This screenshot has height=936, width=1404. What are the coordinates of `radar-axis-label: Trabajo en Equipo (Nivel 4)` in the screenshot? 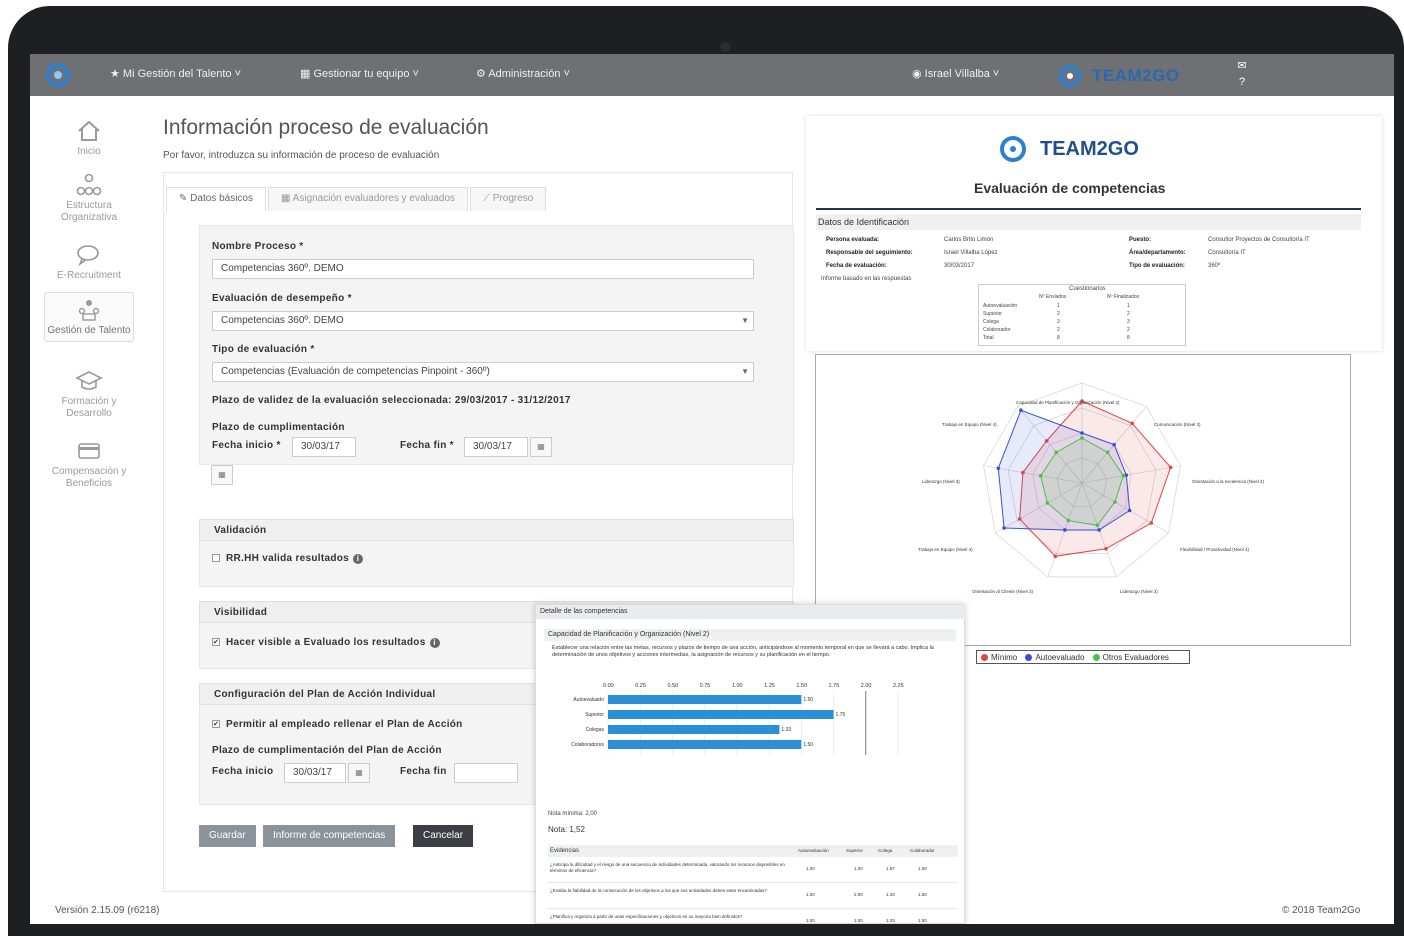 It's located at (945, 549).